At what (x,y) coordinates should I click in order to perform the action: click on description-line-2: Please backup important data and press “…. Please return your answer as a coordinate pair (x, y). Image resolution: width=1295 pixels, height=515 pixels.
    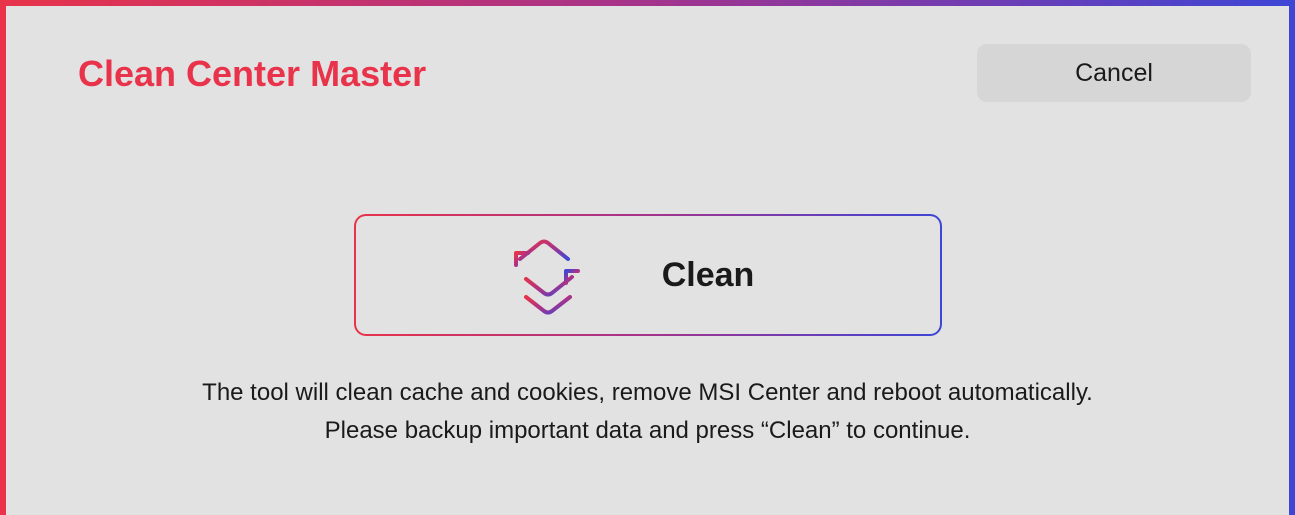
    Looking at the image, I should click on (647, 430).